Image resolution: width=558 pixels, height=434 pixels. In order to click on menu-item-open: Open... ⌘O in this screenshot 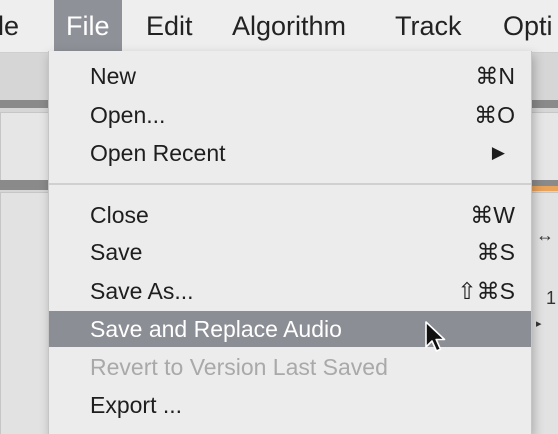, I will do `click(290, 115)`.